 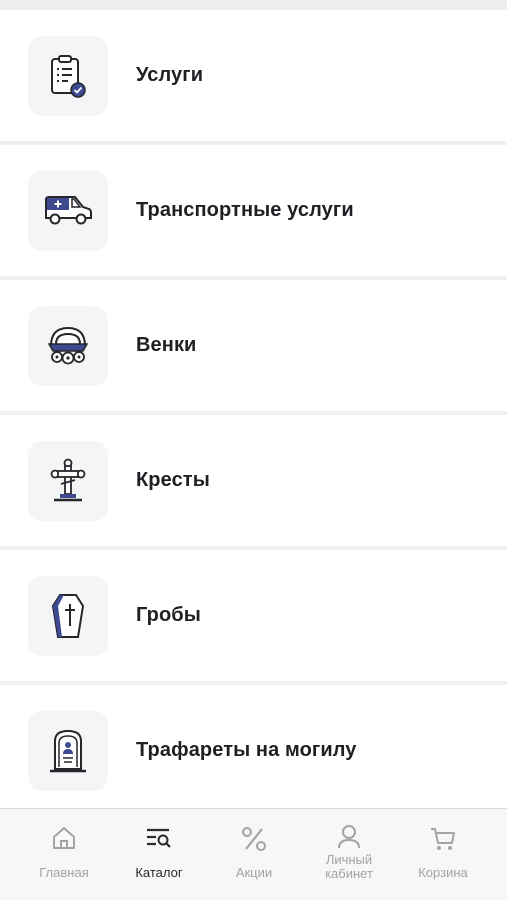 What do you see at coordinates (168, 615) in the screenshot?
I see `catalog-item-label: Гробы` at bounding box center [168, 615].